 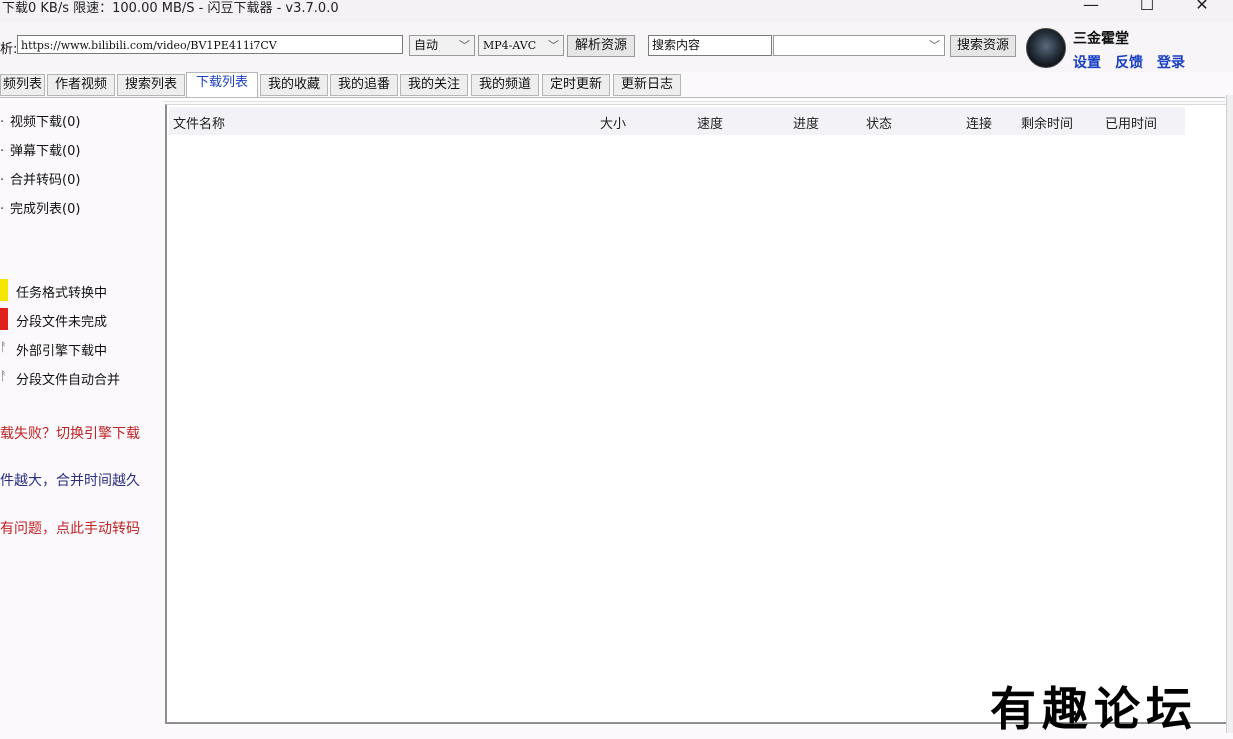 I want to click on column-header-connections: 连接, so click(x=979, y=122).